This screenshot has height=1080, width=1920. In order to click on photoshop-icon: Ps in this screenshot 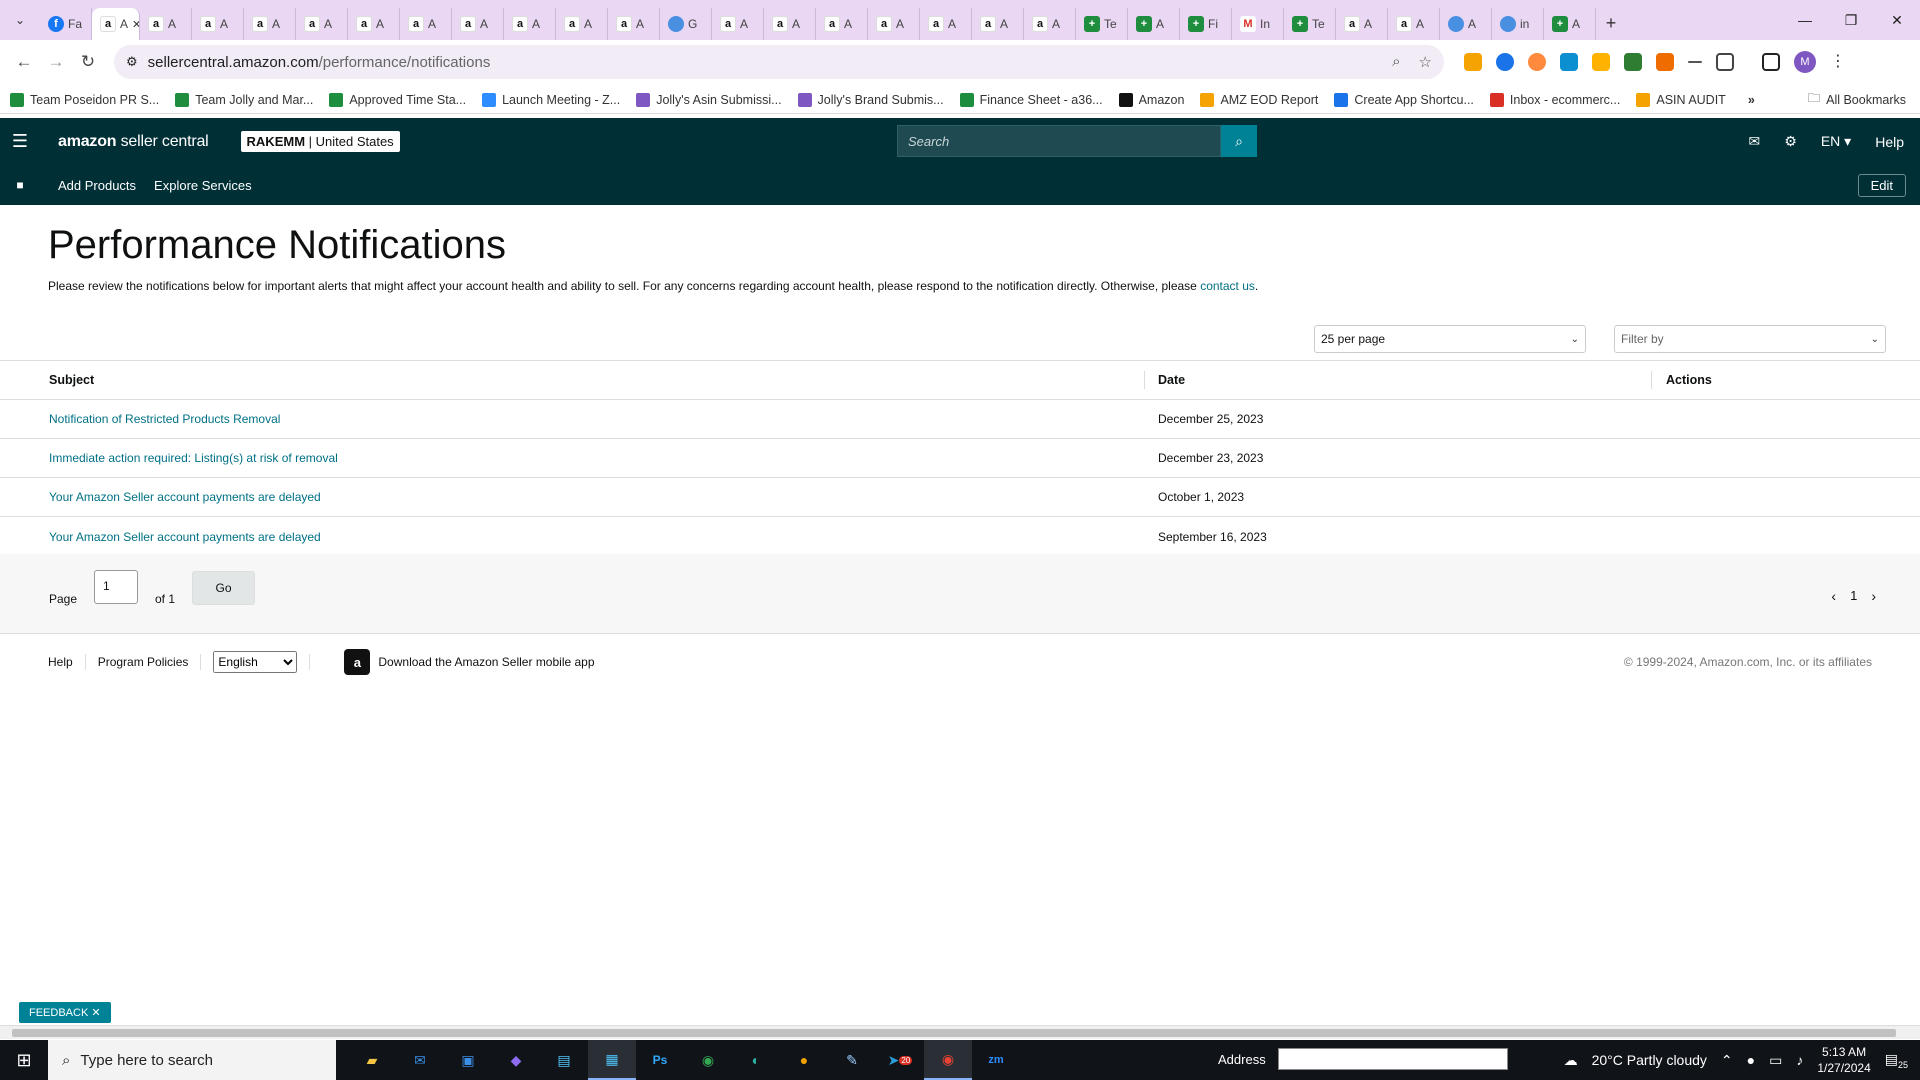, I will do `click(660, 1060)`.